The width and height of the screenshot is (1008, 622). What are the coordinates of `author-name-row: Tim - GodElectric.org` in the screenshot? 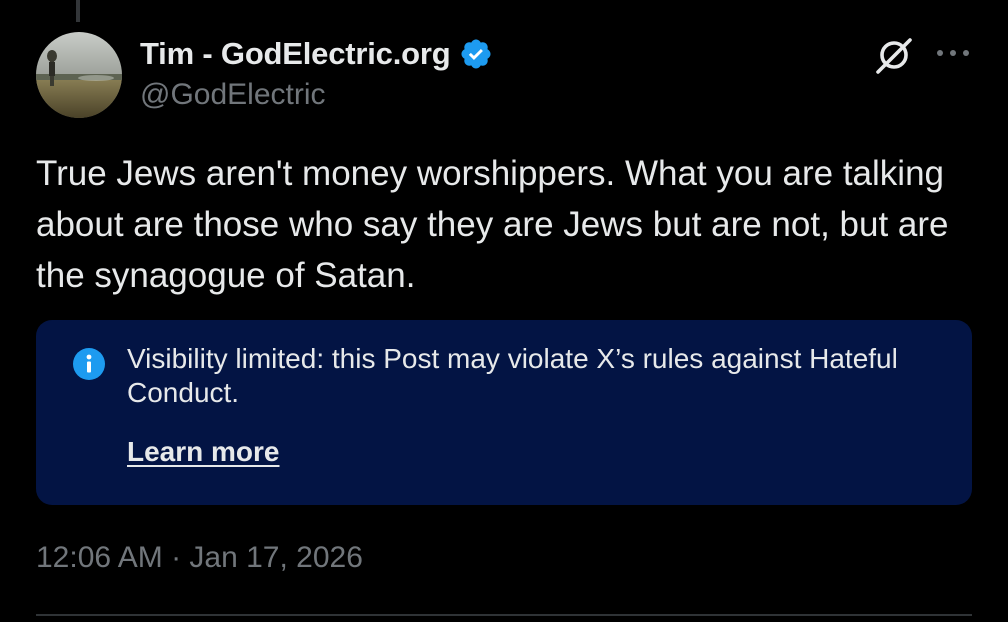 It's located at (316, 54).